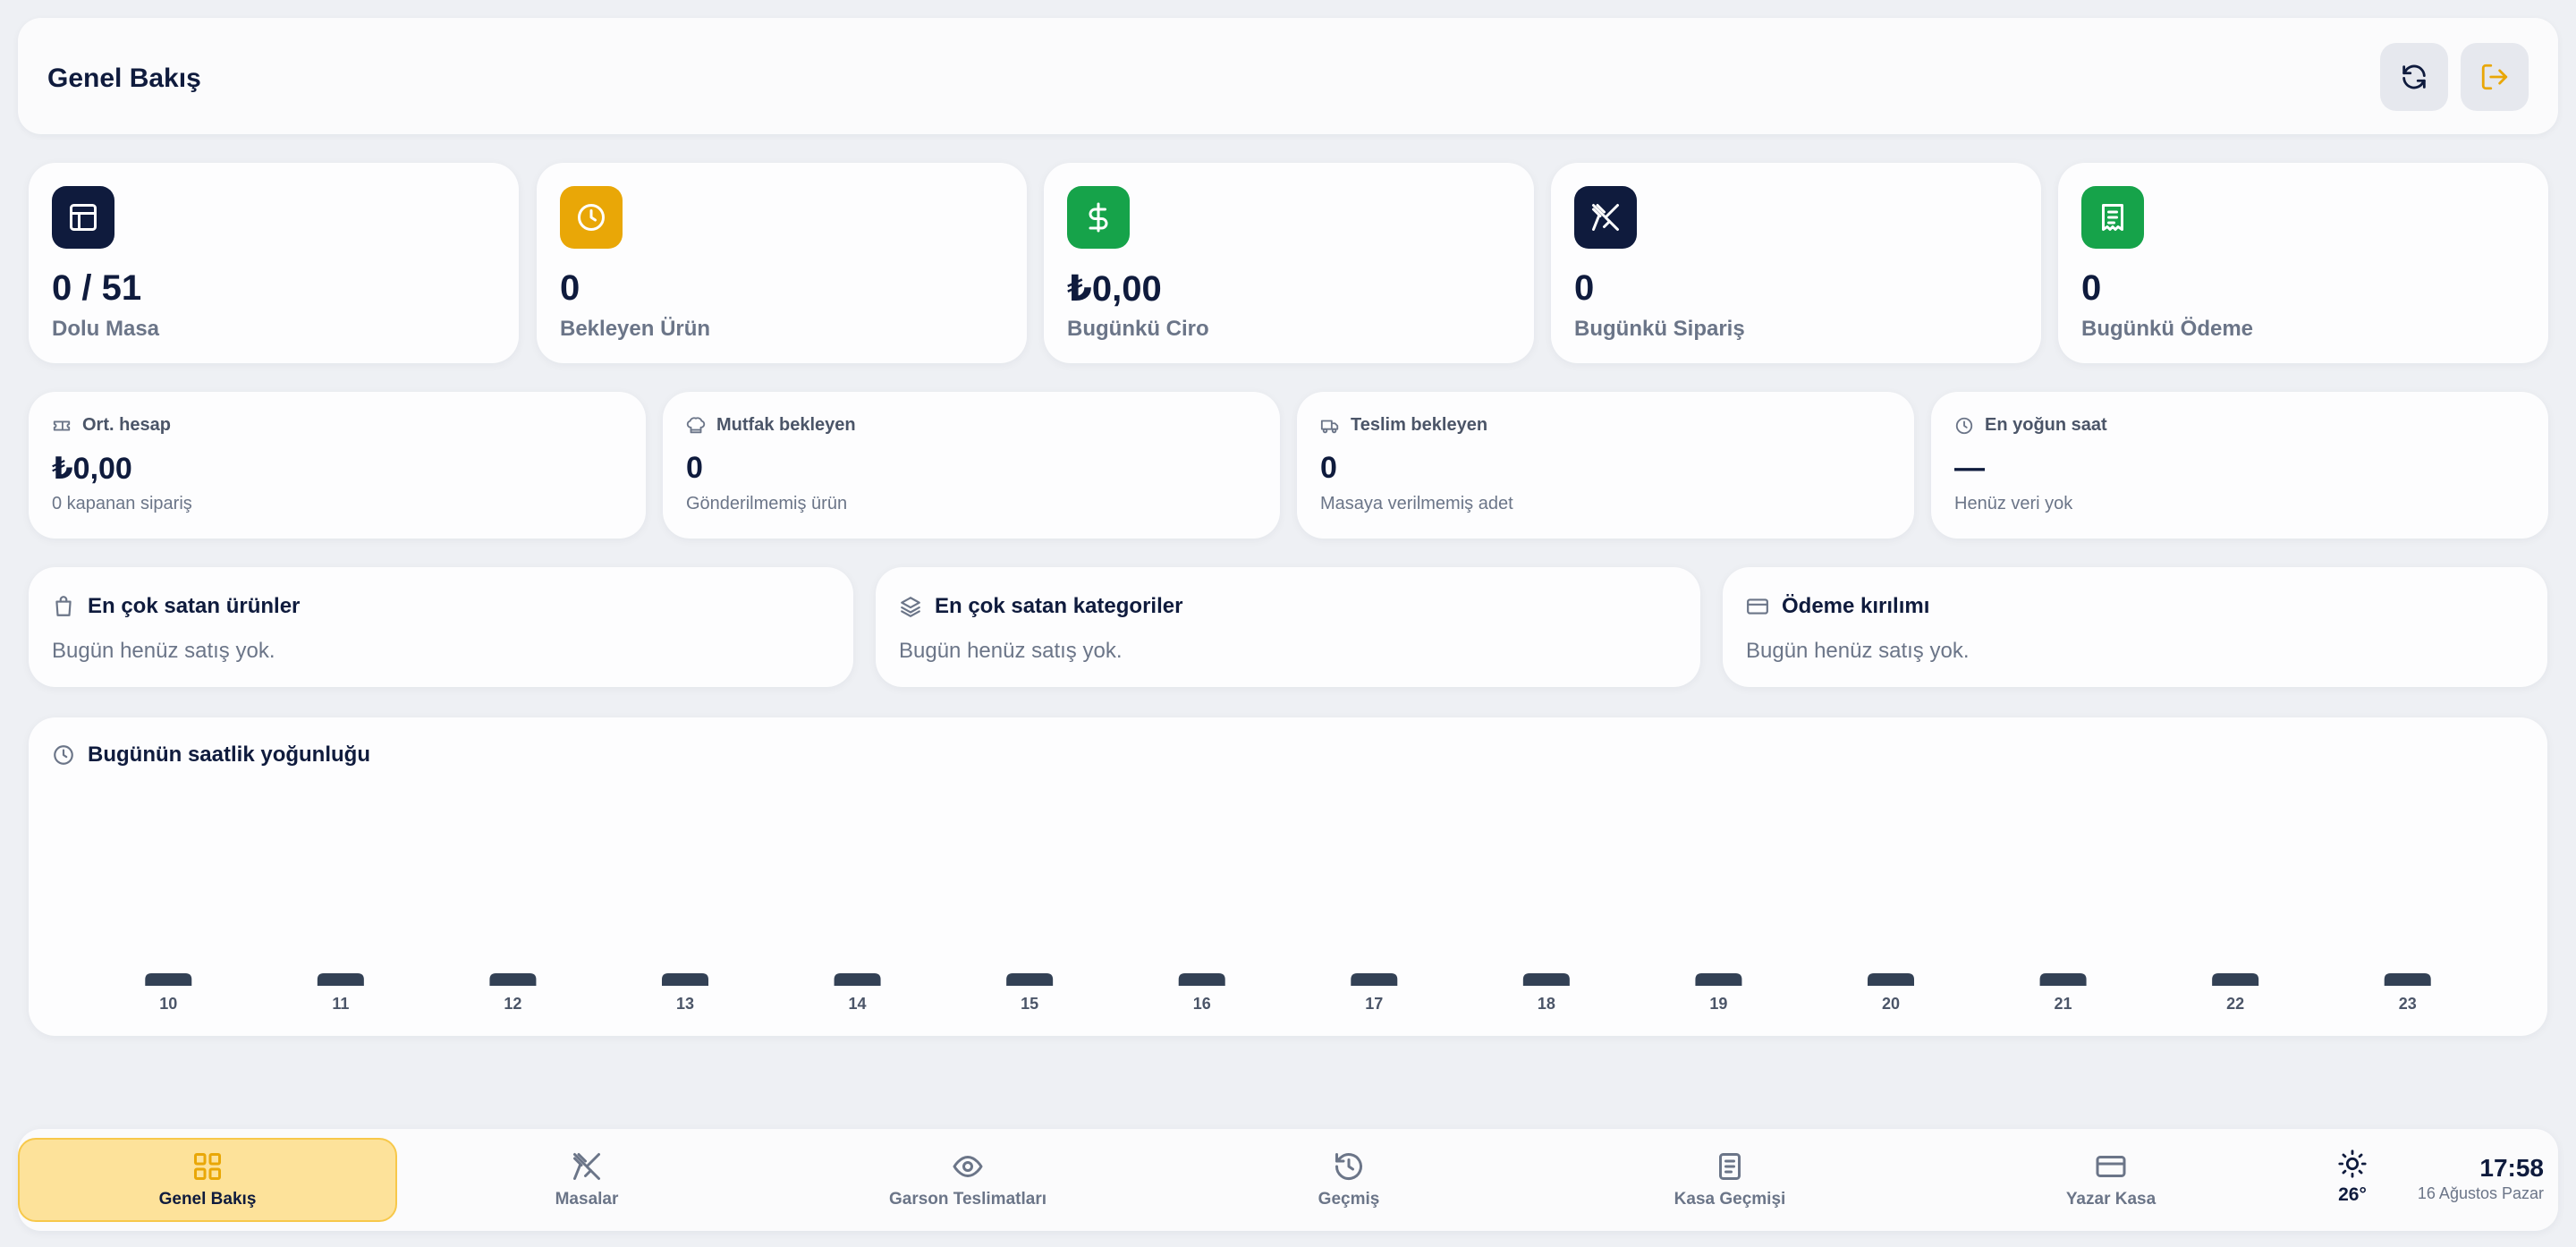 The height and width of the screenshot is (1247, 2576). What do you see at coordinates (968, 1166) in the screenshot?
I see `eye-icon` at bounding box center [968, 1166].